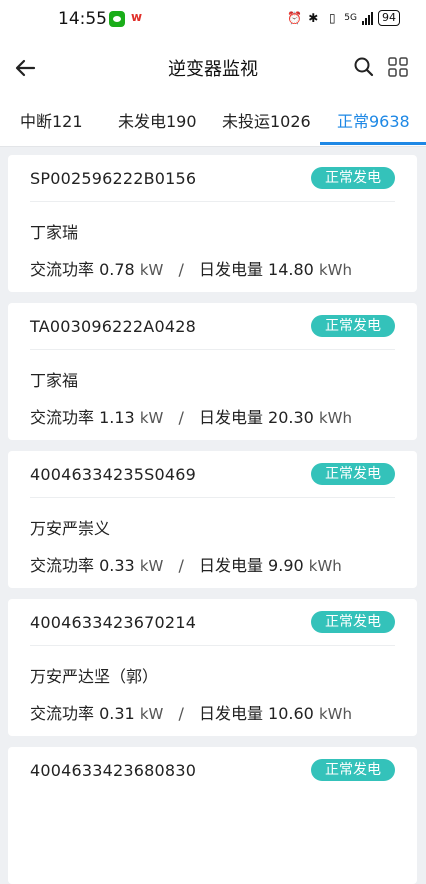 The image size is (426, 884). What do you see at coordinates (286, 565) in the screenshot?
I see `daily-energy-value: 9.90` at bounding box center [286, 565].